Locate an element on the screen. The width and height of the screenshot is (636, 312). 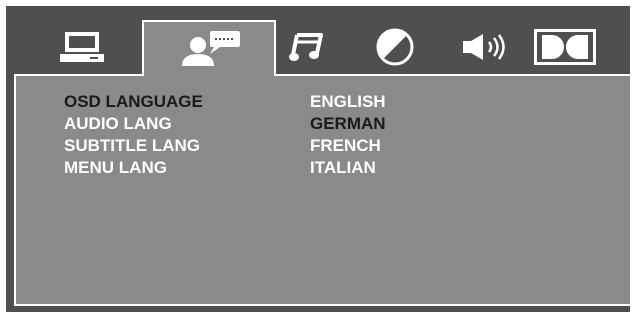
setting-value: GERMAN is located at coordinates (348, 123).